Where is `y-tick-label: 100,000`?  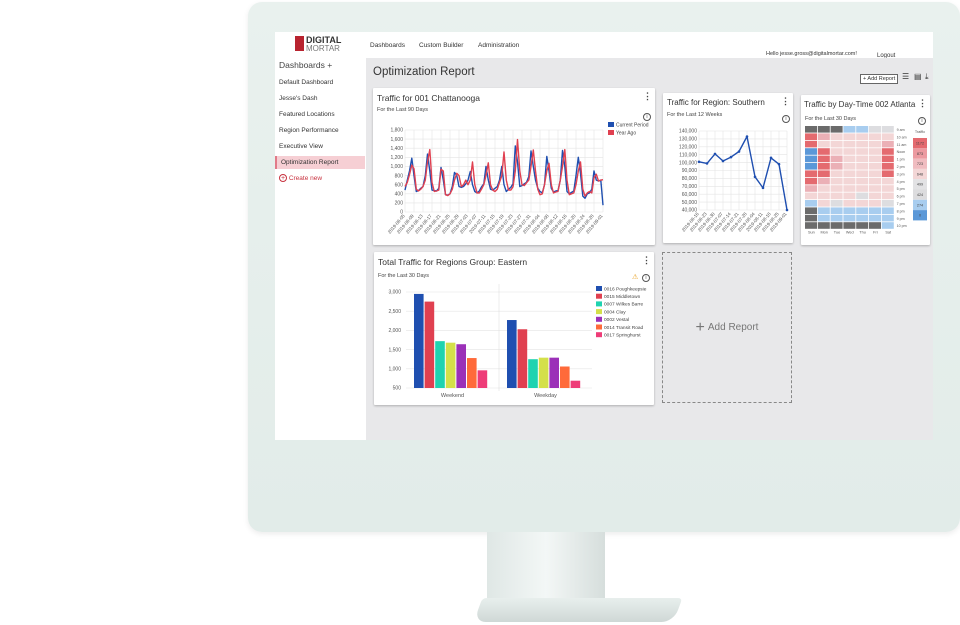 y-tick-label: 100,000 is located at coordinates (688, 163).